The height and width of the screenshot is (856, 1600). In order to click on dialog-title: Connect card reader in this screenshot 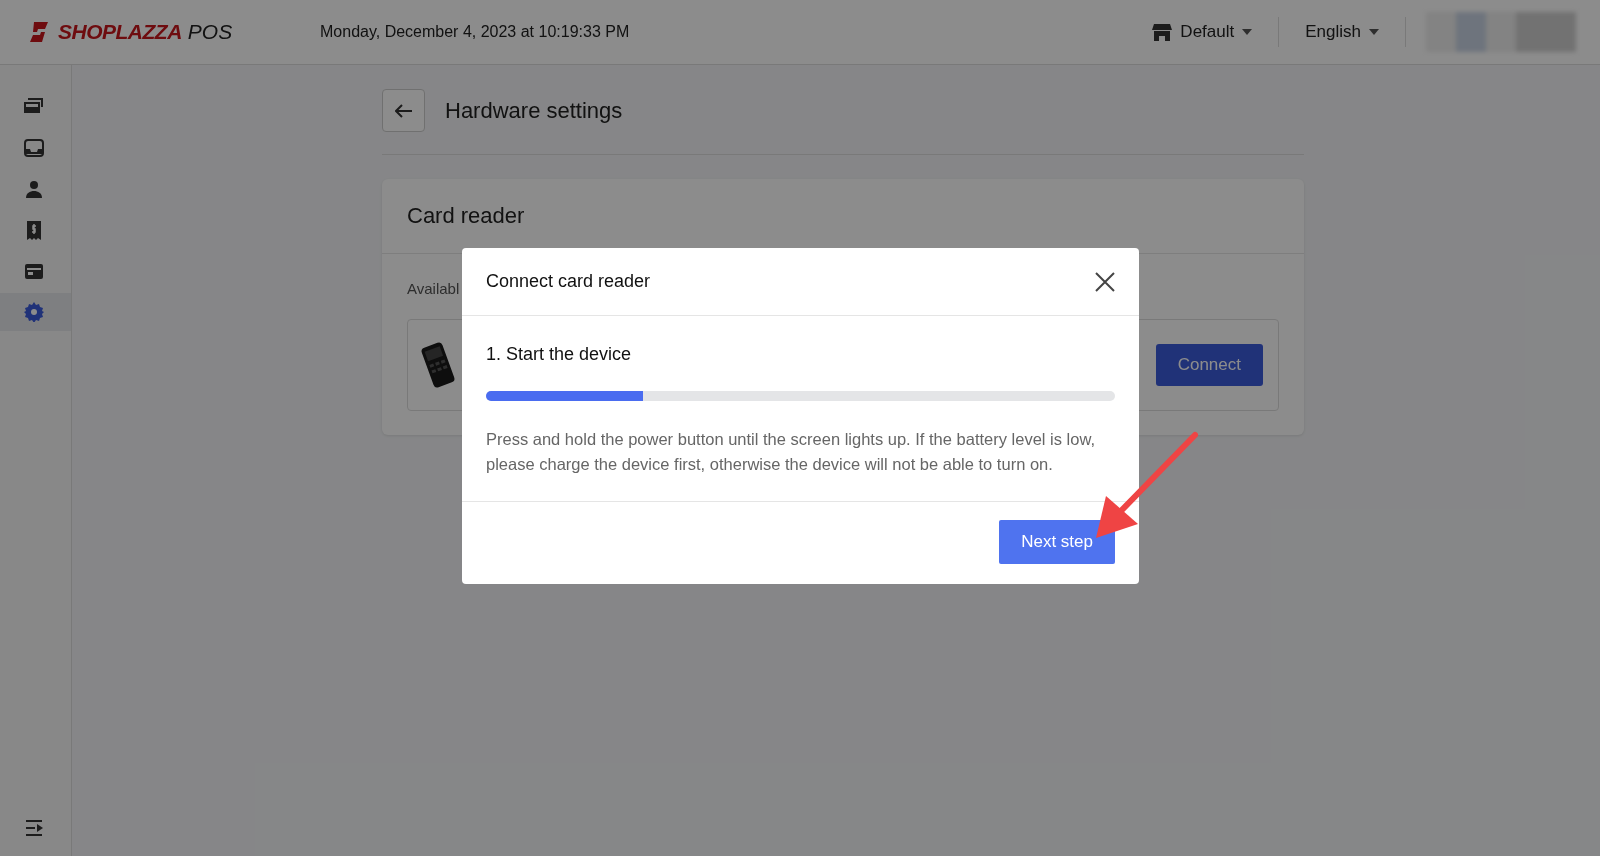, I will do `click(568, 281)`.